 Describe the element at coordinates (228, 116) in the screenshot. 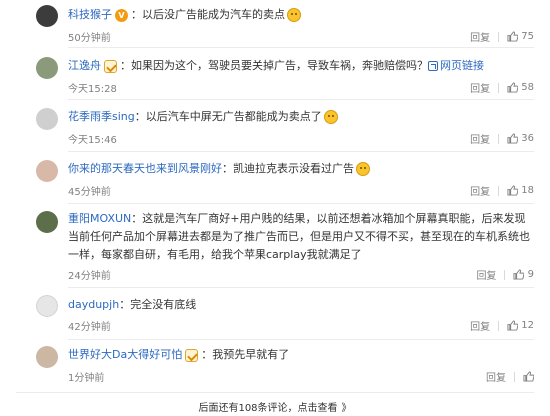

I see `comment-text: ：以后汽车中屏无广告都能成为卖点了` at that location.